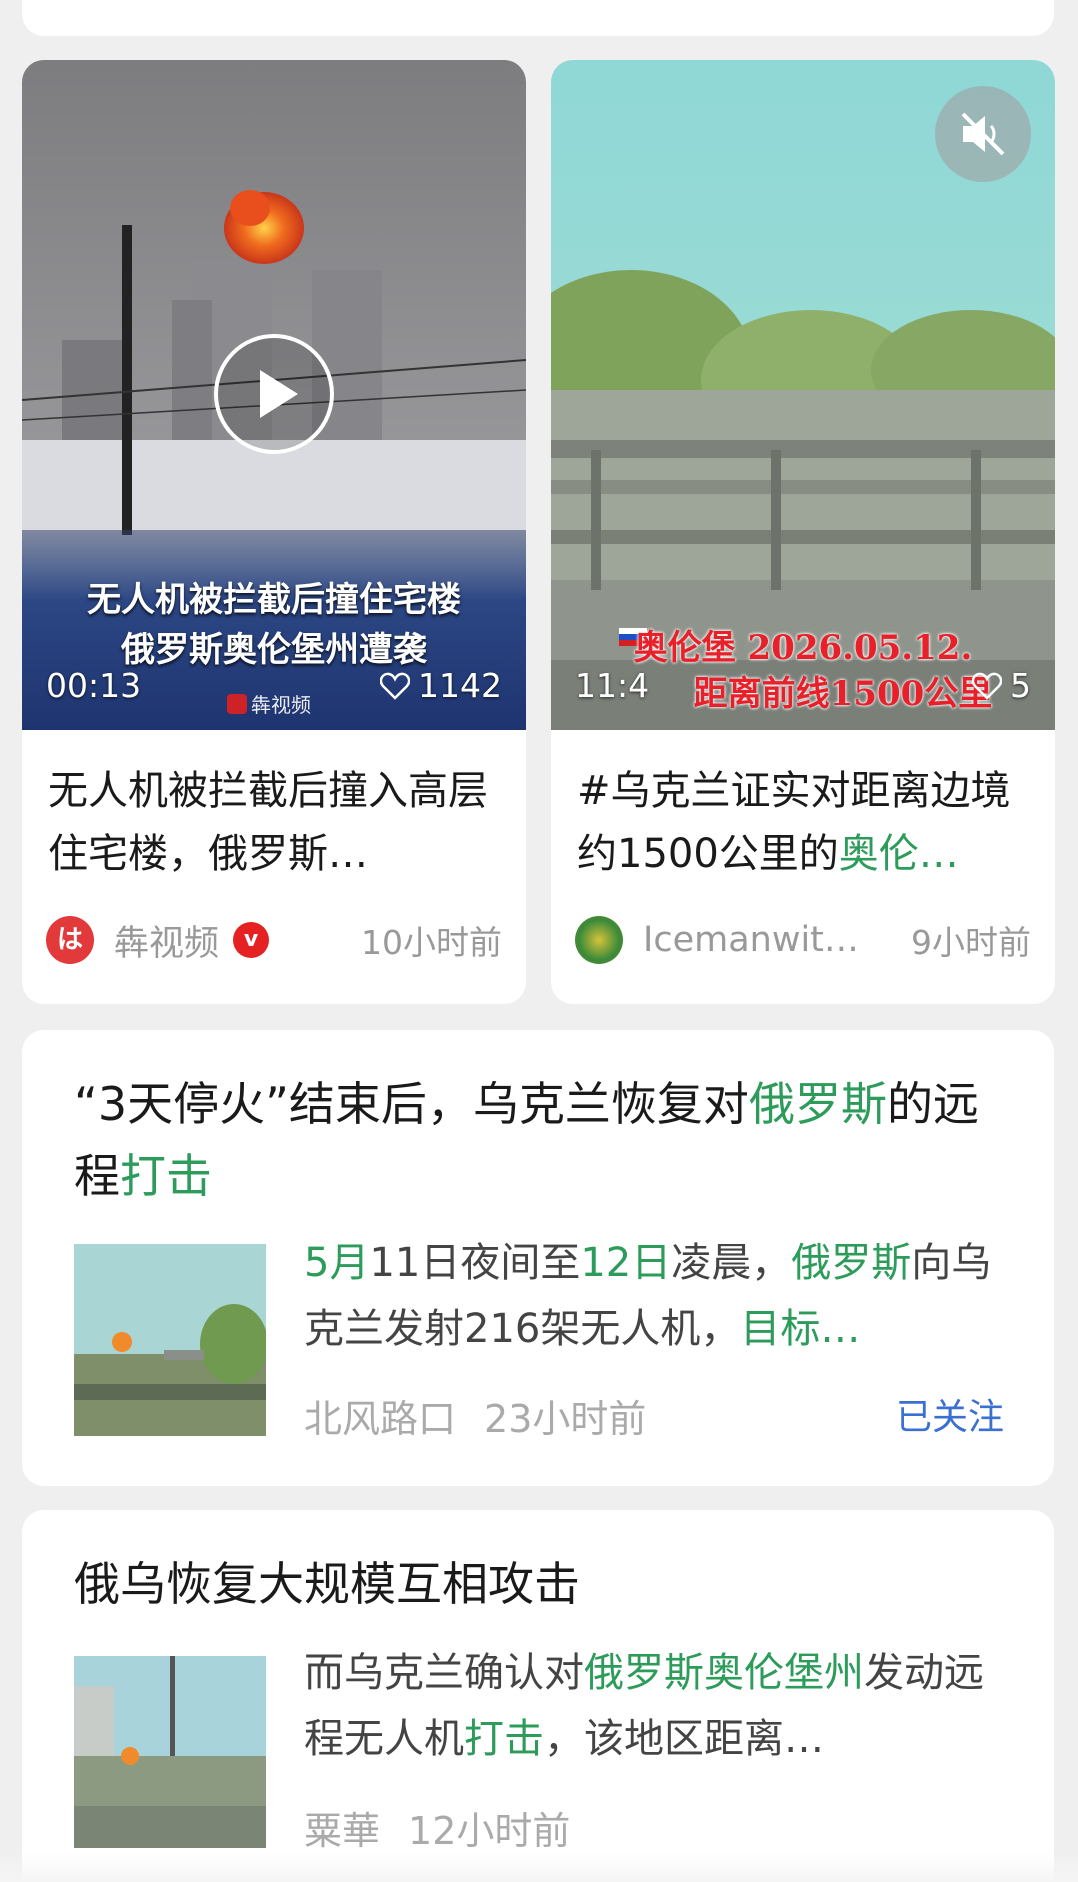 Image resolution: width=1078 pixels, height=1882 pixels. Describe the element at coordinates (612, 685) in the screenshot. I see `video-duration: 11:4` at that location.